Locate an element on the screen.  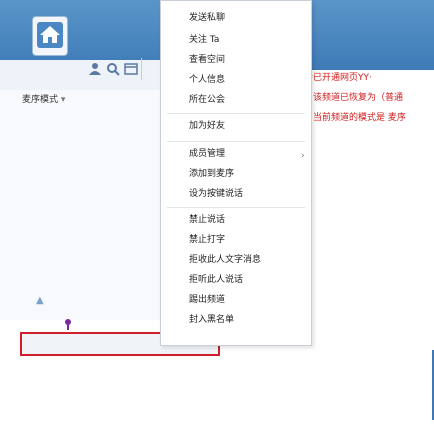
menu-item-profile: 个人信息 is located at coordinates (207, 80).